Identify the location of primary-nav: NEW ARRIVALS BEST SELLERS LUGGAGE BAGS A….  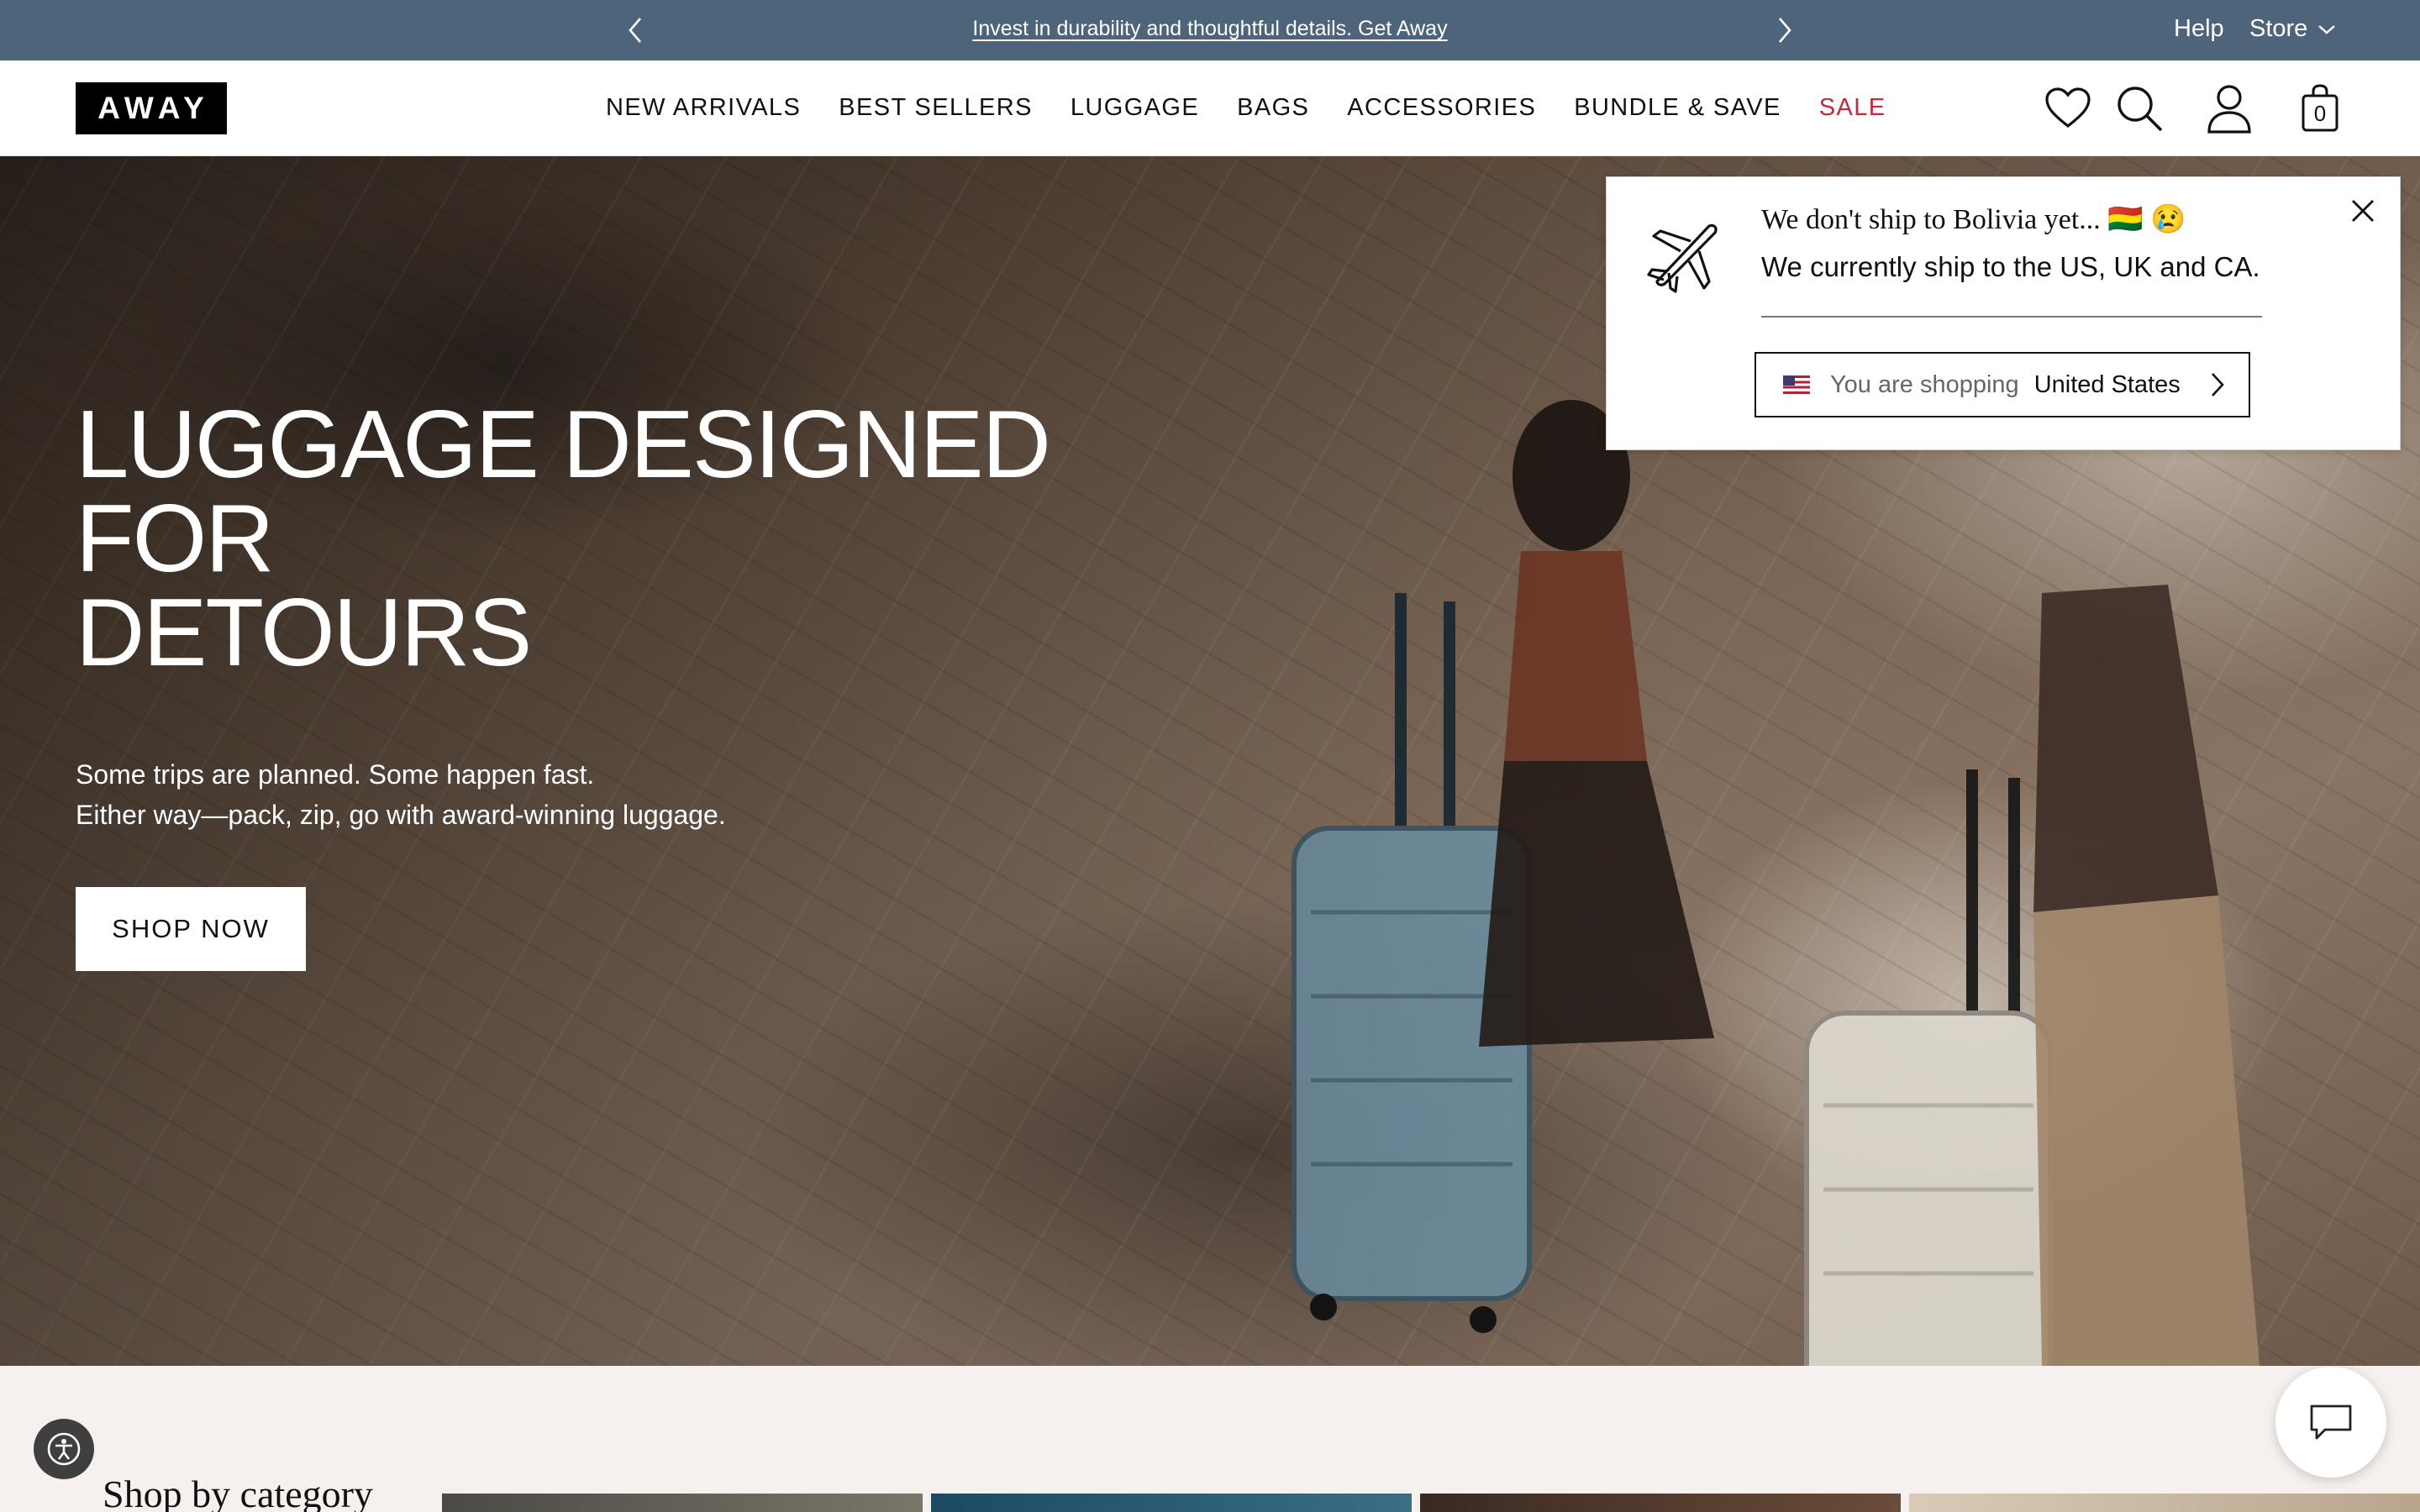
(1246, 108).